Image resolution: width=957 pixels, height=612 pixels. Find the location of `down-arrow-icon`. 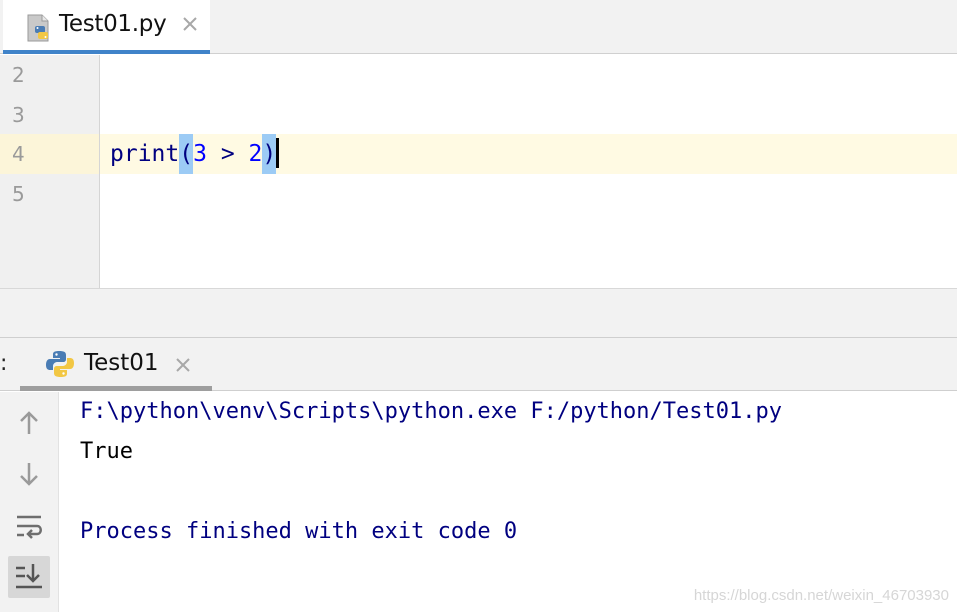

down-arrow-icon is located at coordinates (29, 474).